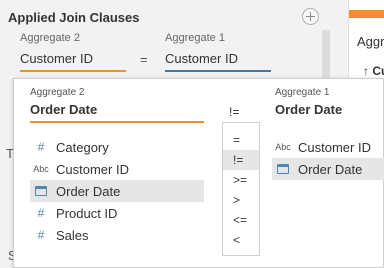 The height and width of the screenshot is (268, 384). What do you see at coordinates (310, 16) in the screenshot?
I see `add-clause-button` at bounding box center [310, 16].